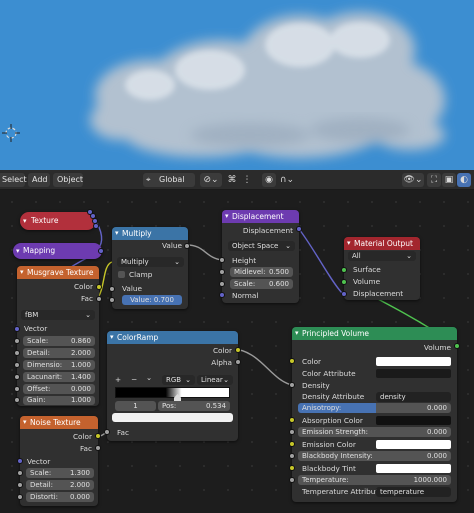  I want to click on select-menu: Select, so click(13, 180).